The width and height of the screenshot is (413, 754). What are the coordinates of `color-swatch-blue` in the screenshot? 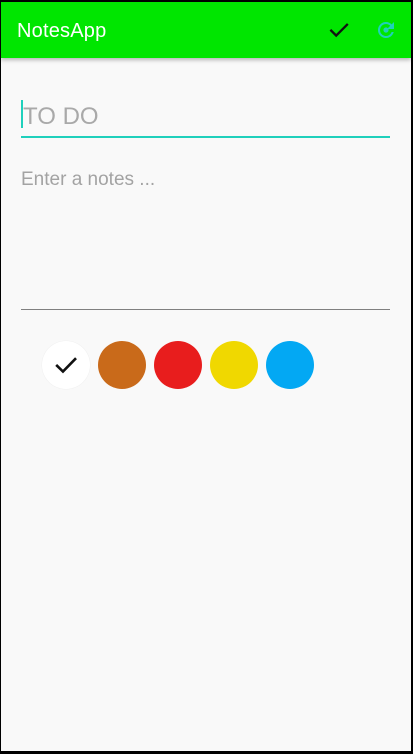 It's located at (290, 365).